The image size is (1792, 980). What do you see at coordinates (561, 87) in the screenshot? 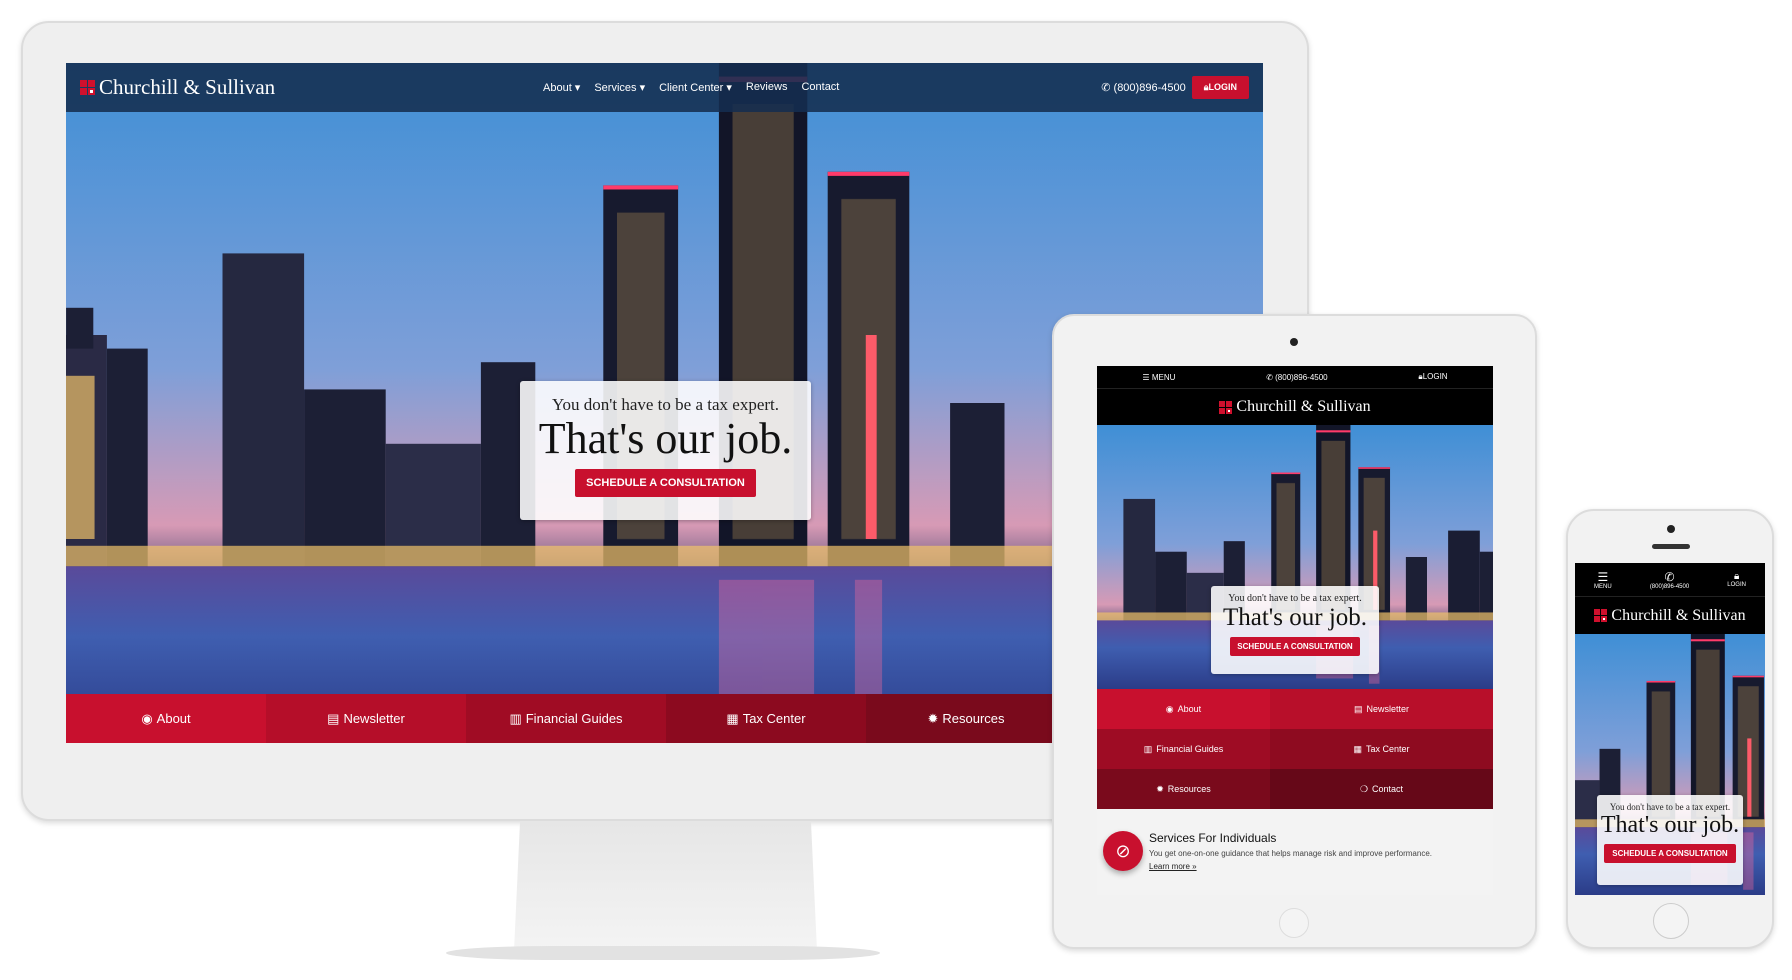
I see `nav-item-about: About ▾` at bounding box center [561, 87].